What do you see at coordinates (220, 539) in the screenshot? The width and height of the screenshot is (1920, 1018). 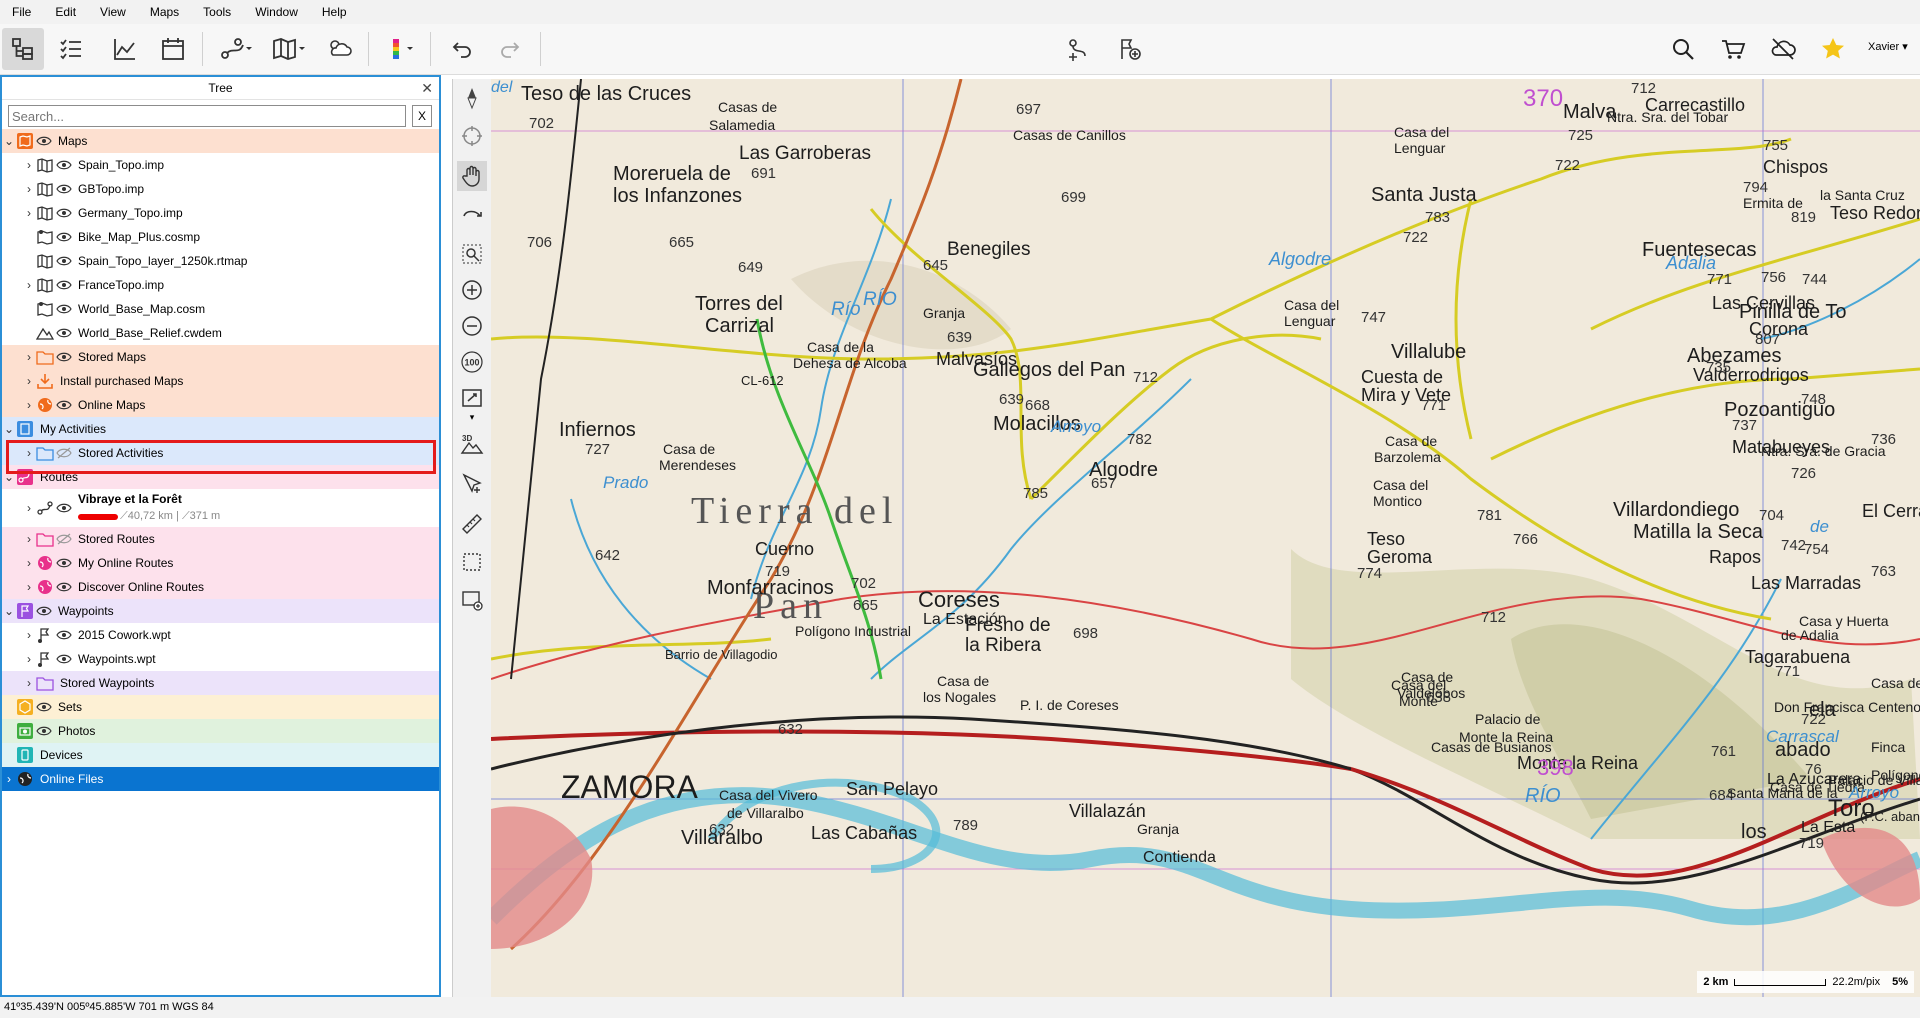 I see `tree-item-stored-routes: › Stored Routes` at bounding box center [220, 539].